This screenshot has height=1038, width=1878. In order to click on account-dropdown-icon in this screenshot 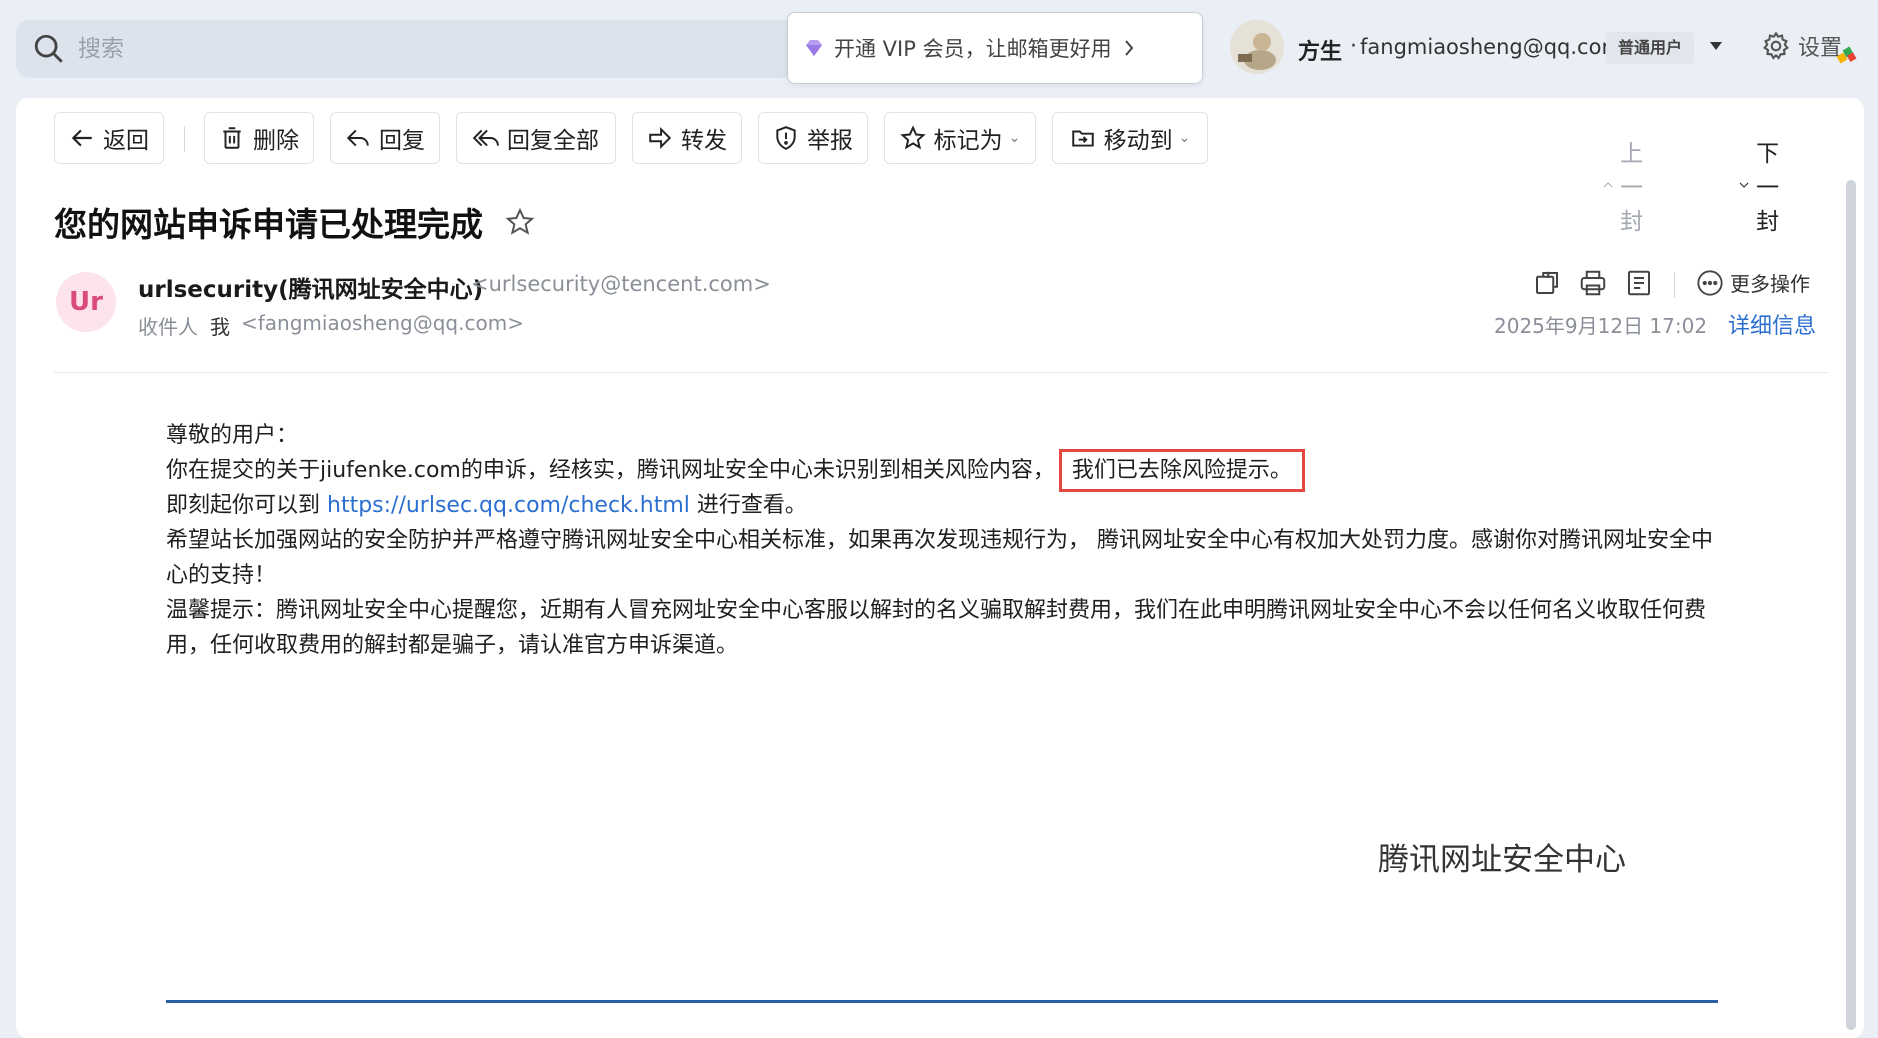, I will do `click(1716, 46)`.